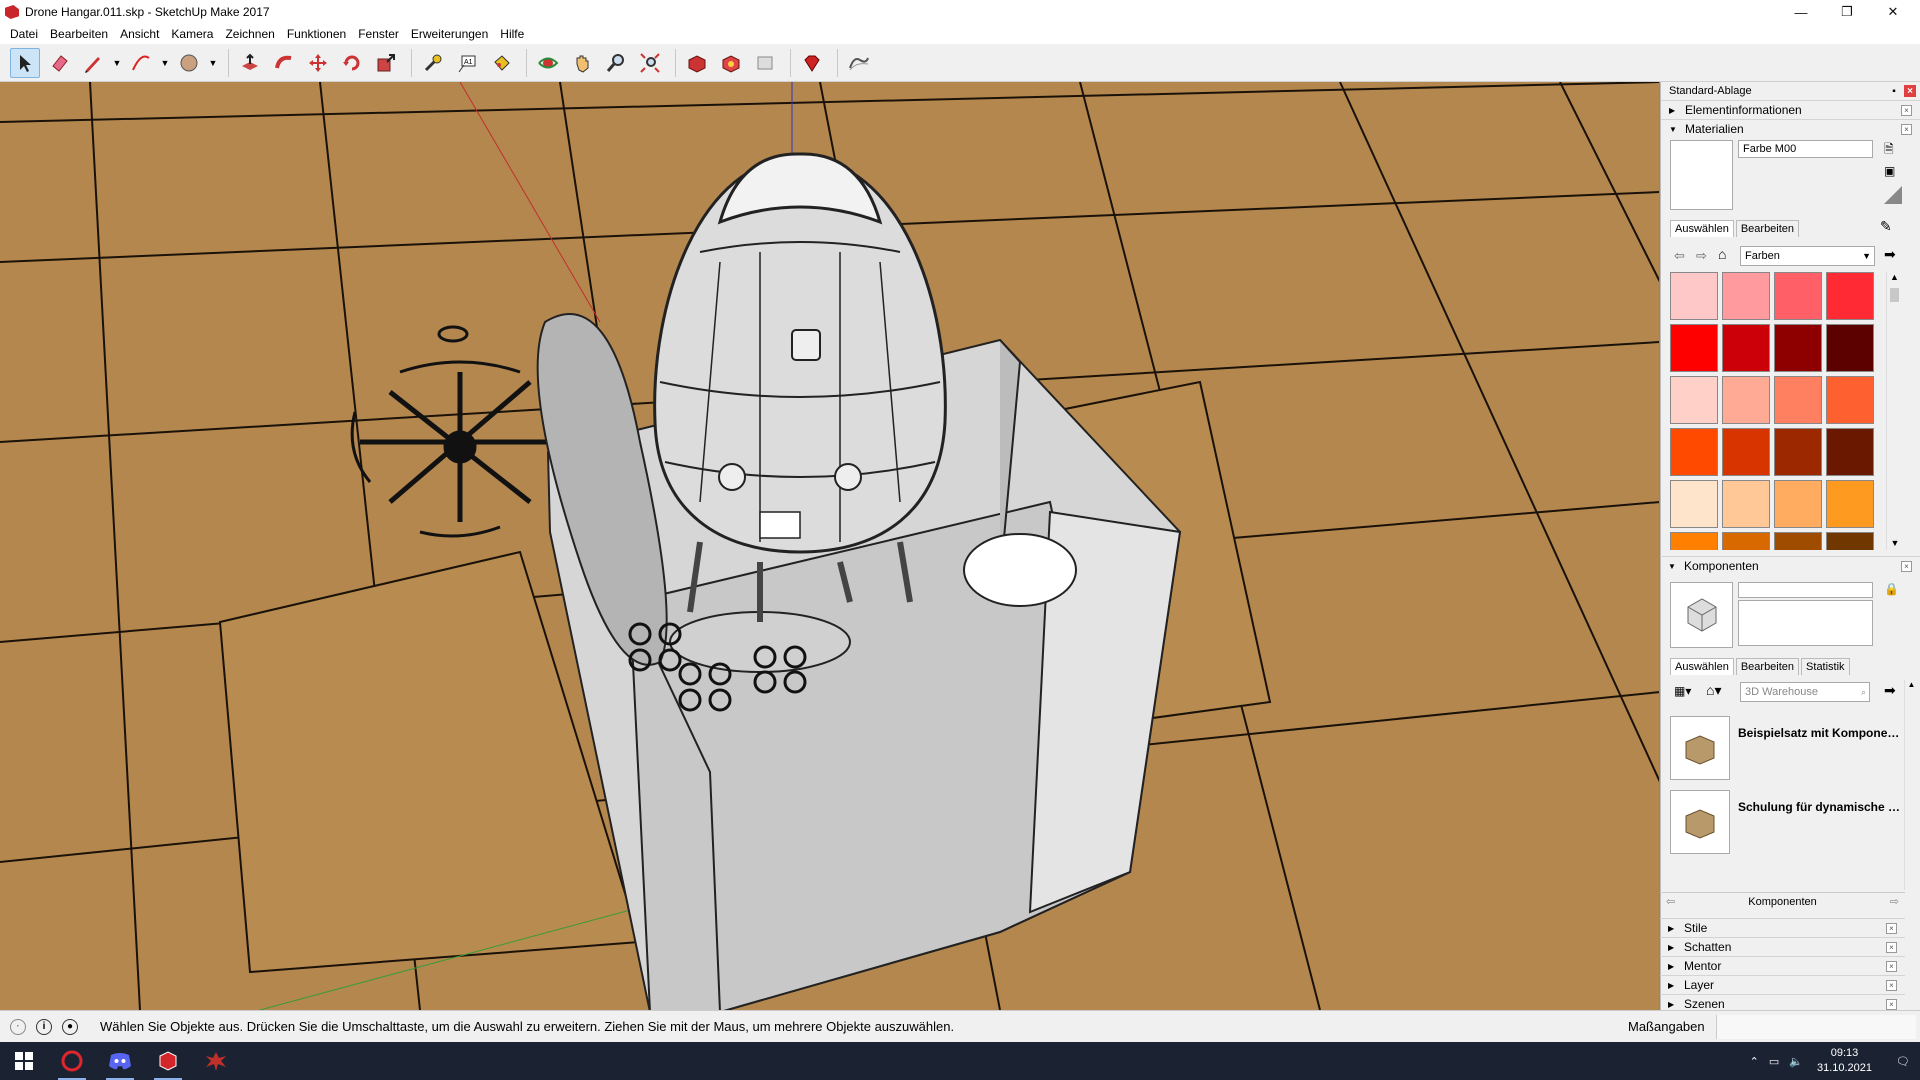 This screenshot has height=1080, width=1920. What do you see at coordinates (1782, 927) in the screenshot?
I see `section-styles: ▶ Stile ×` at bounding box center [1782, 927].